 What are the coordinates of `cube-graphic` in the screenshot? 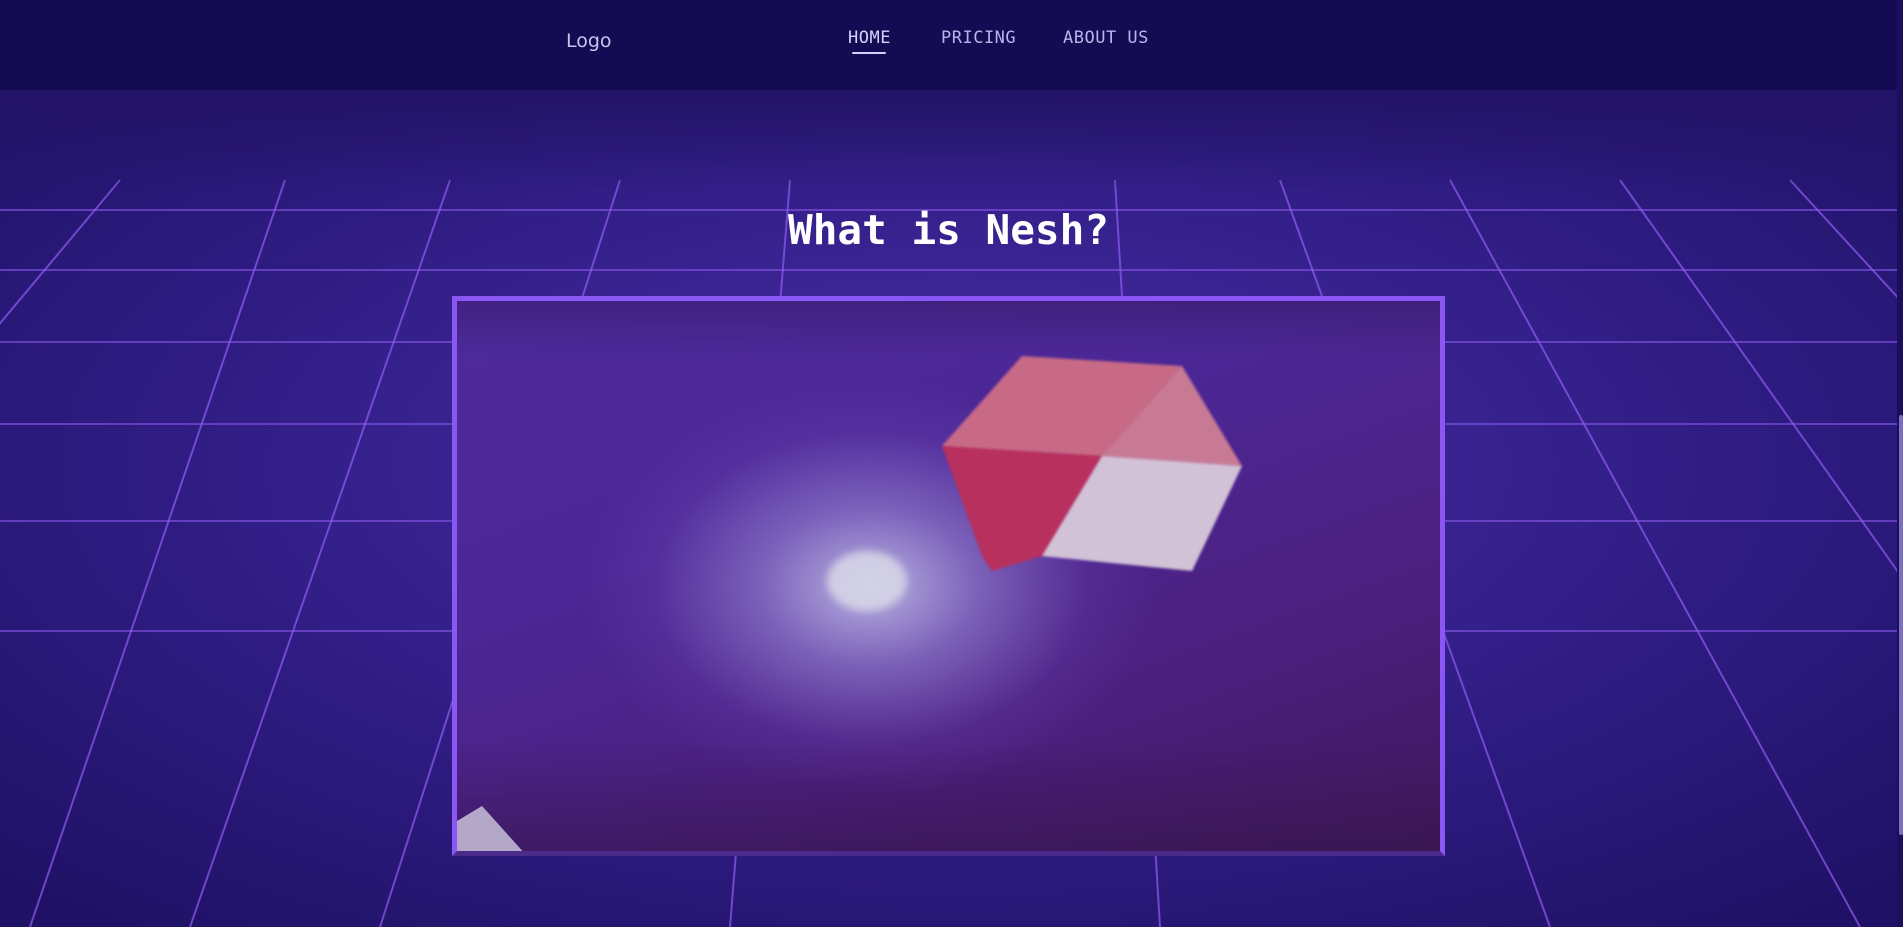 It's located at (1092, 463).